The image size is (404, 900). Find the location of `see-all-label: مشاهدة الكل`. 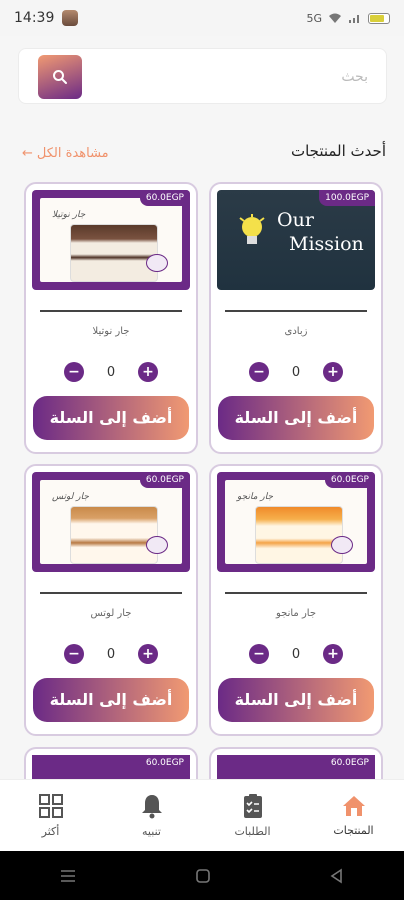

see-all-label: مشاهدة الكل is located at coordinates (72, 153).